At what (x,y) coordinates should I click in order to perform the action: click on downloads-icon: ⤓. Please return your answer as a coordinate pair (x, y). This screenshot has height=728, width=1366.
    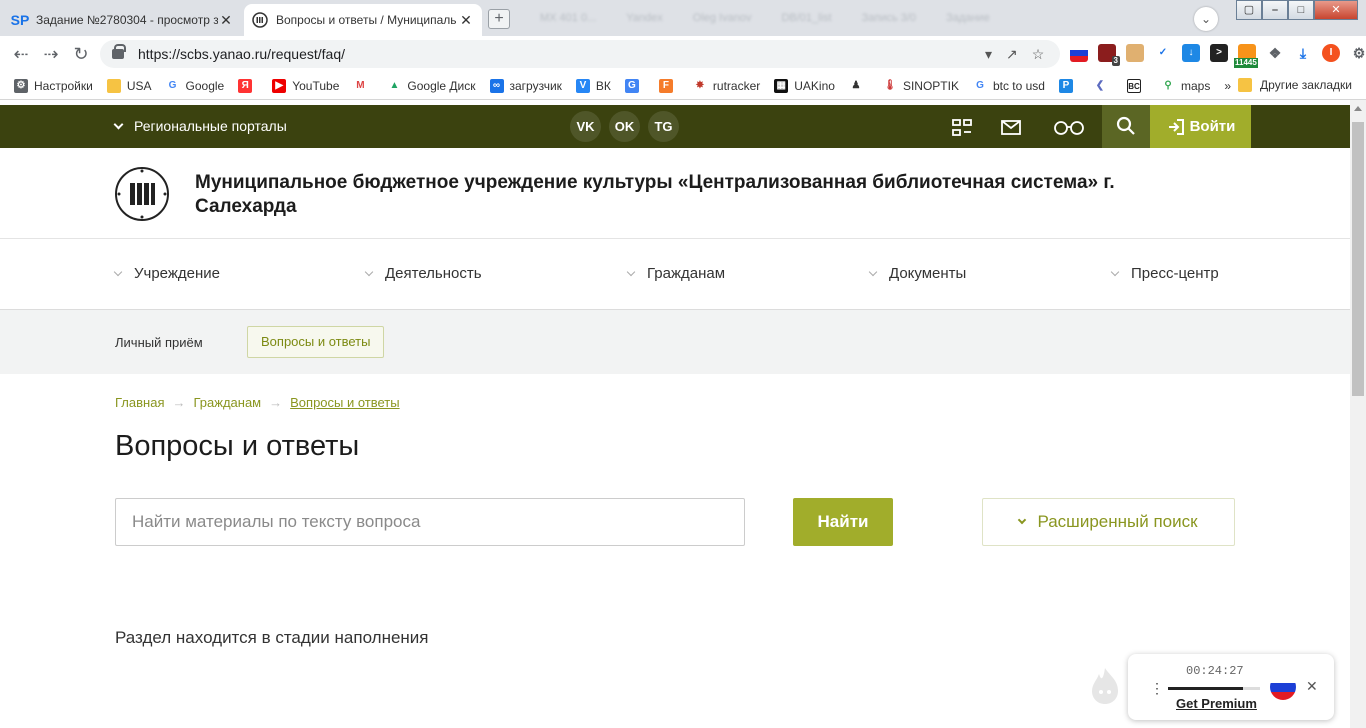
    Looking at the image, I should click on (1303, 53).